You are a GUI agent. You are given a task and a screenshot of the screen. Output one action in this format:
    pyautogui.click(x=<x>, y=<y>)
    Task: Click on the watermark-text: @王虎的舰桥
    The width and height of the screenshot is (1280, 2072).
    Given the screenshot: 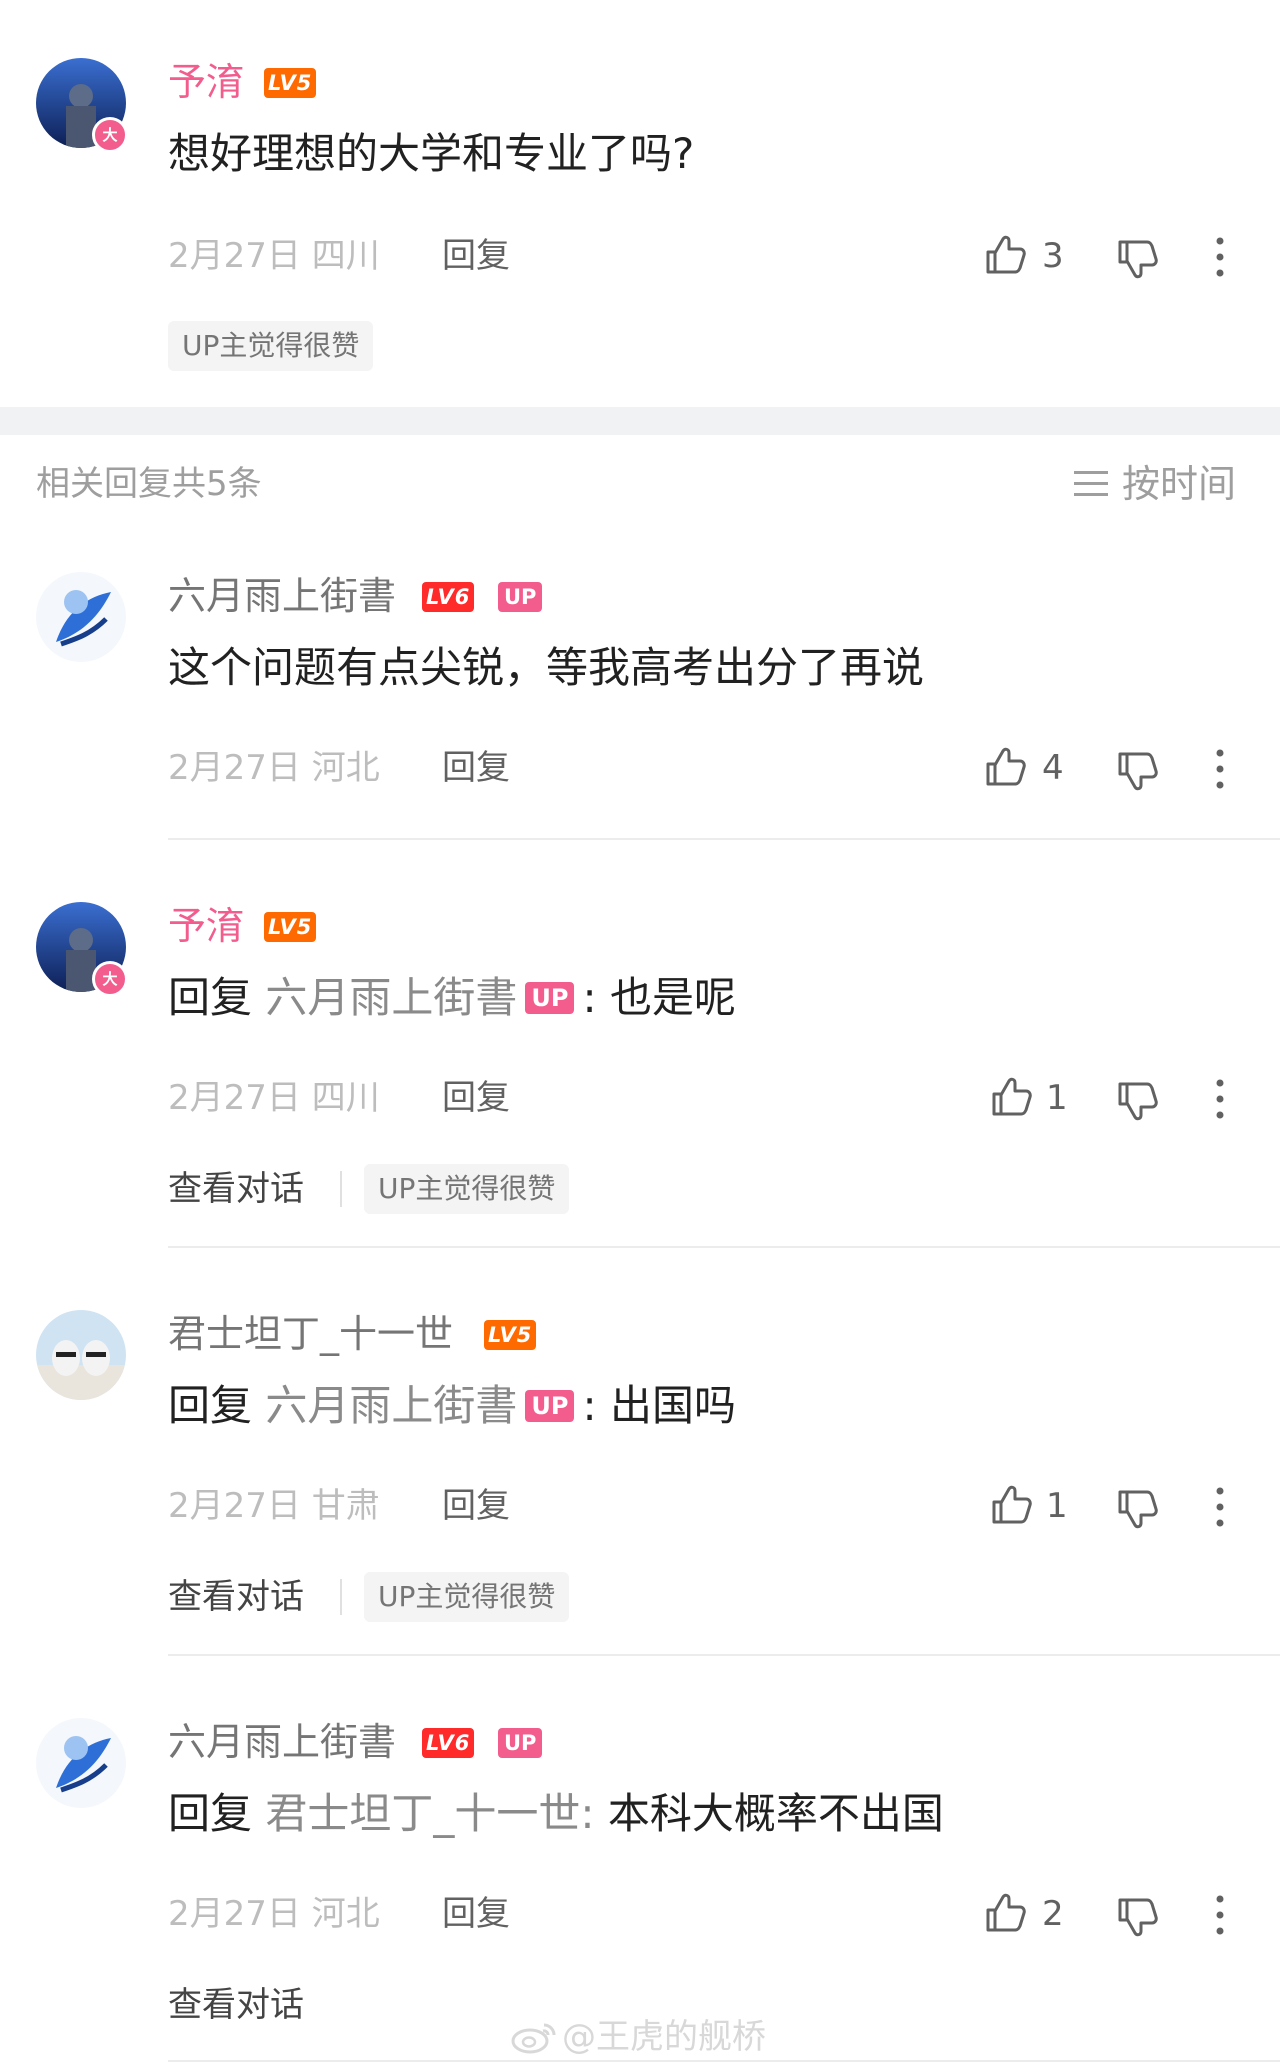 What is the action you would take?
    pyautogui.click(x=664, y=2037)
    